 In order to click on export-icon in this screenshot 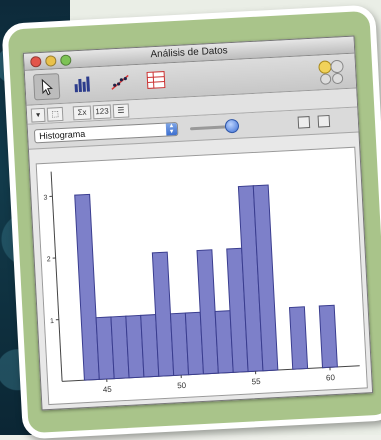, I will do `click(324, 121)`.